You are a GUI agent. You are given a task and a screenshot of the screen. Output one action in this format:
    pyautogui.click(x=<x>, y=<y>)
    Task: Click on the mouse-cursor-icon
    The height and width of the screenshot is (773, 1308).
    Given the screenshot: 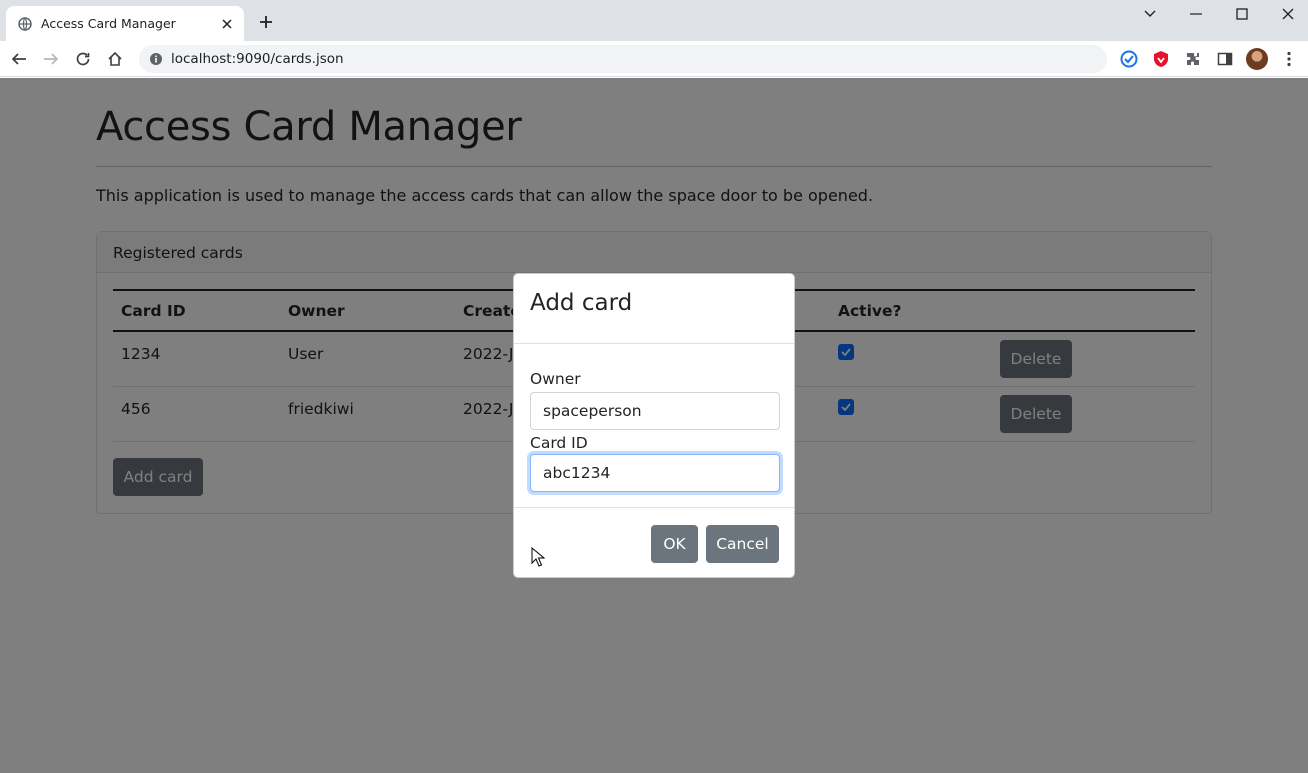 What is the action you would take?
    pyautogui.click(x=538, y=557)
    